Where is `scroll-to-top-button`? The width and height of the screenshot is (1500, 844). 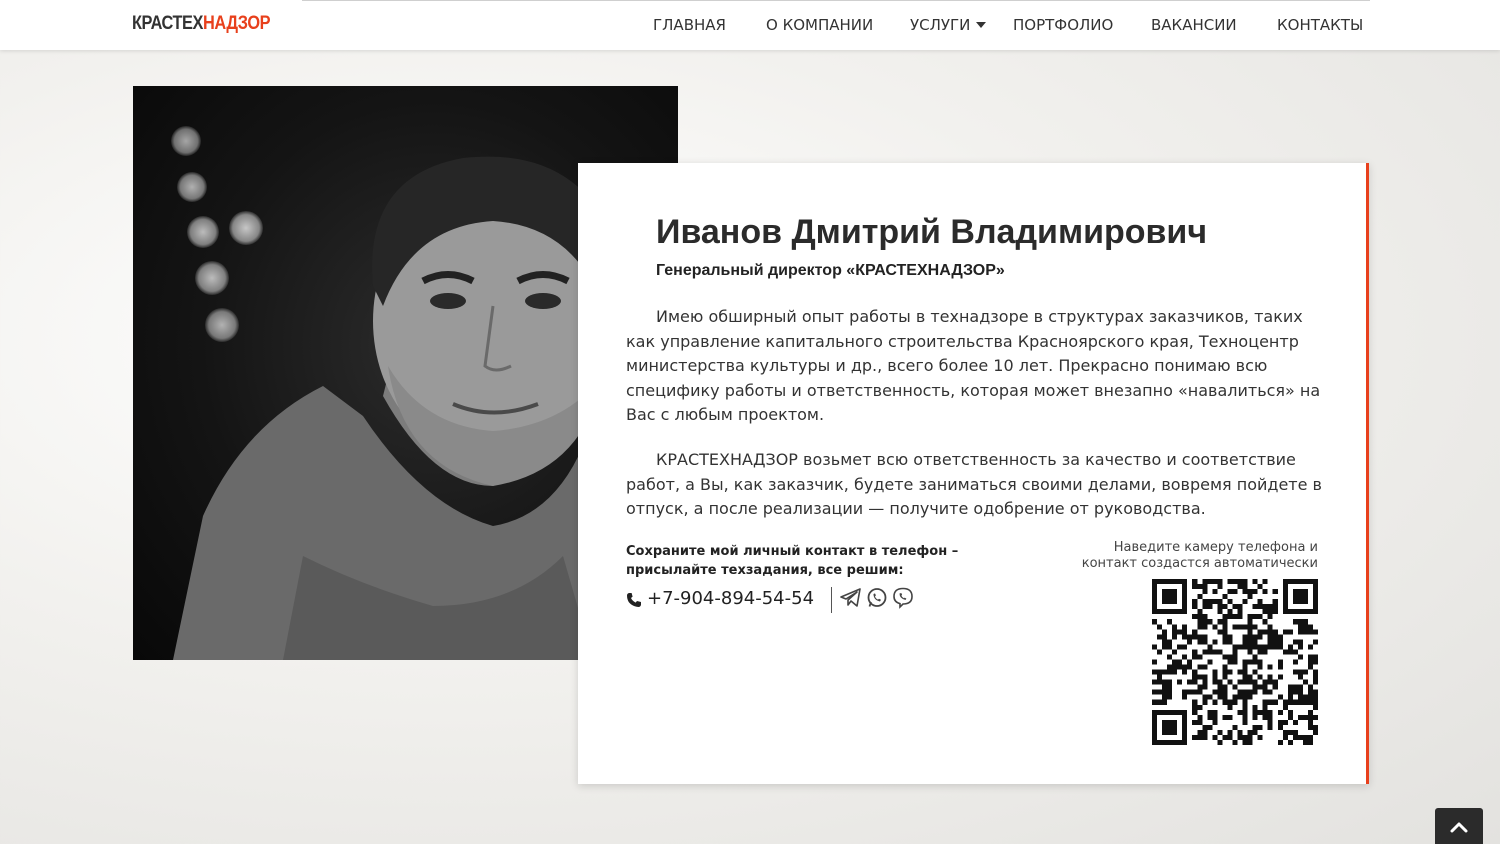 scroll-to-top-button is located at coordinates (1459, 826).